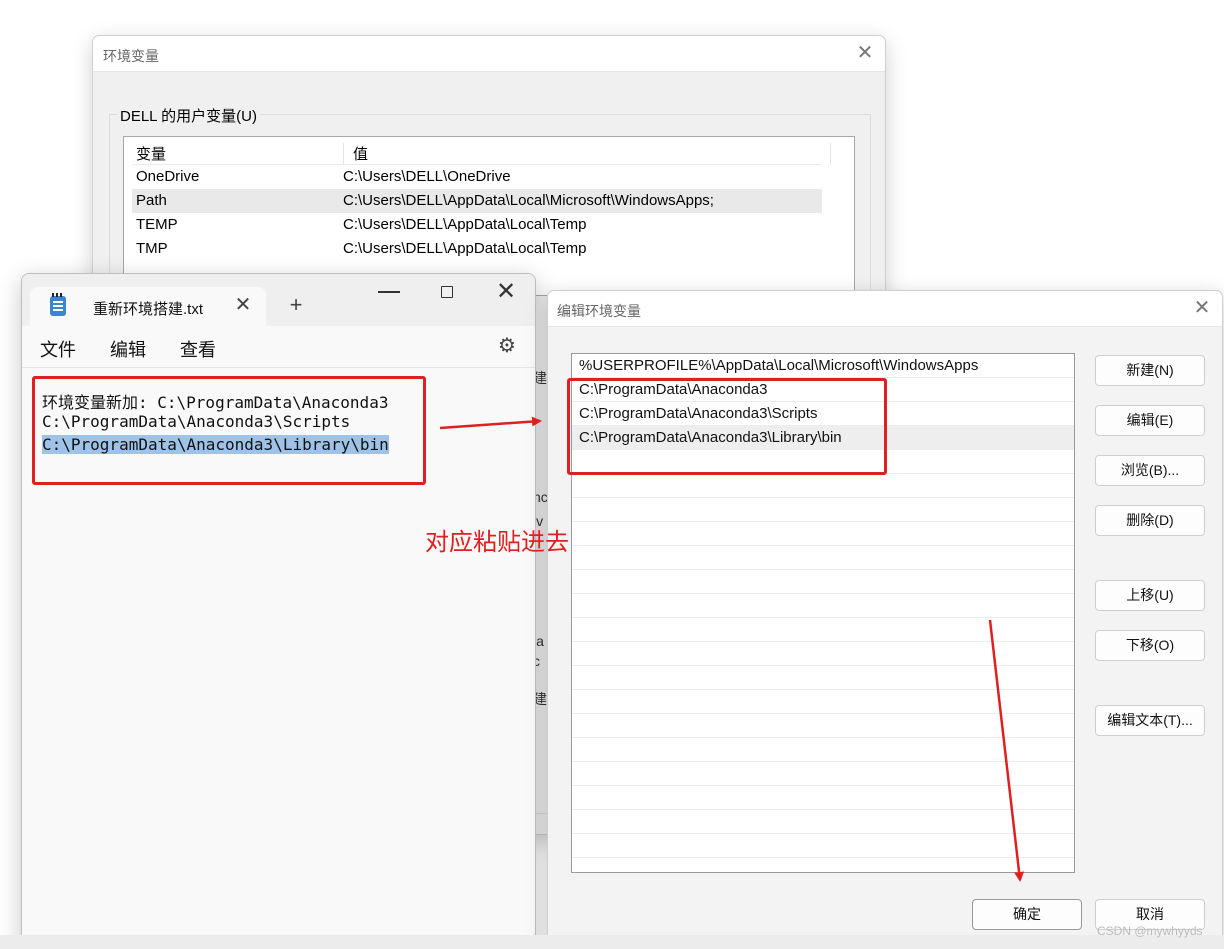 This screenshot has width=1224, height=949. Describe the element at coordinates (1006, 750) in the screenshot. I see `arrow-to-ok-button` at that location.